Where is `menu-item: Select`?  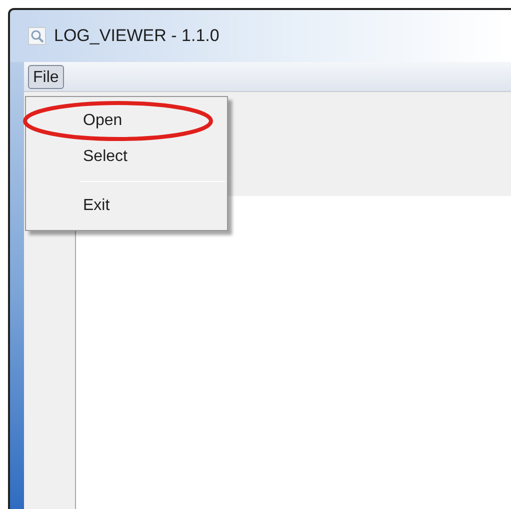
menu-item: Select is located at coordinates (105, 157).